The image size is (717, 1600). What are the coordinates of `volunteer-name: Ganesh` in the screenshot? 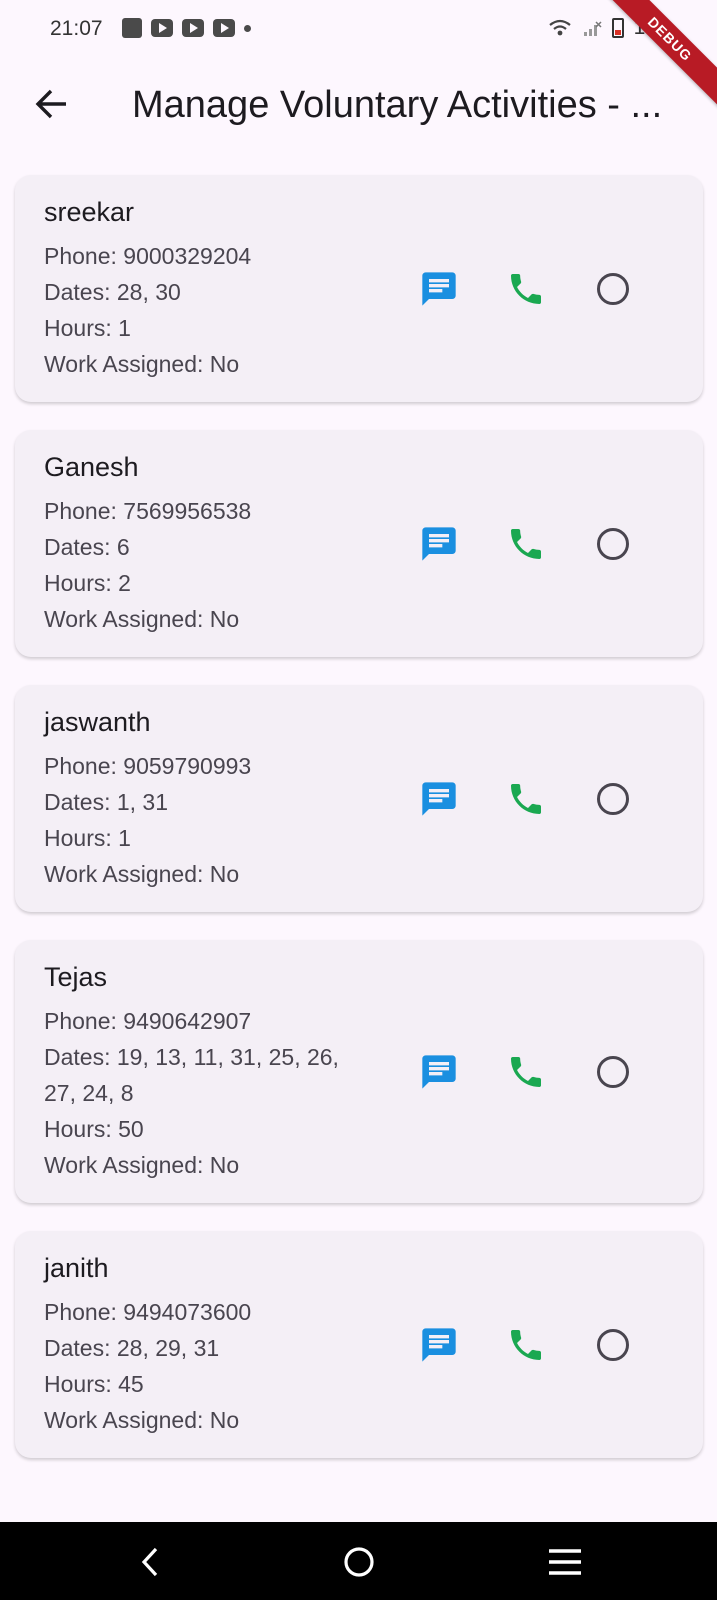 It's located at (91, 467).